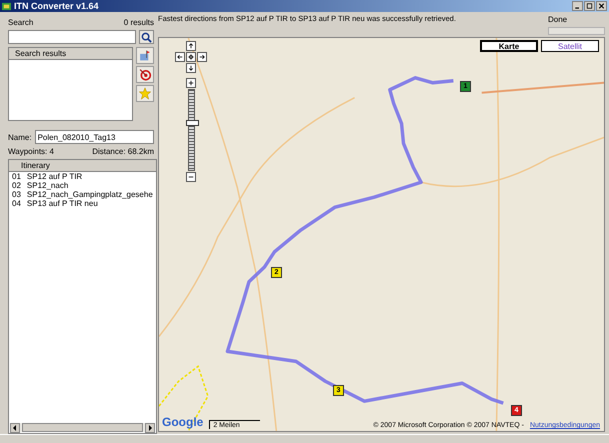 This screenshot has width=609, height=443. I want to click on waypoint-name: SP12_nach, so click(47, 185).